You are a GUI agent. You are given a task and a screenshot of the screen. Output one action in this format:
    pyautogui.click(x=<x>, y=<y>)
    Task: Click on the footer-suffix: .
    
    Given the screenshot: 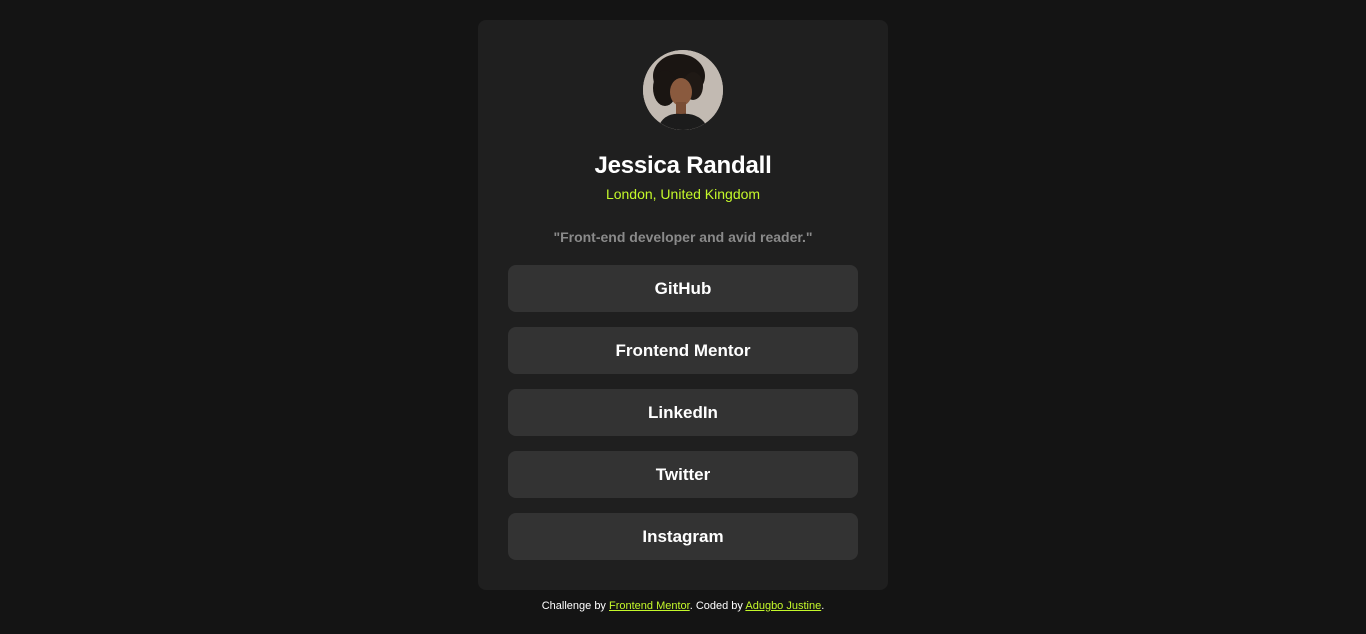 What is the action you would take?
    pyautogui.click(x=823, y=606)
    